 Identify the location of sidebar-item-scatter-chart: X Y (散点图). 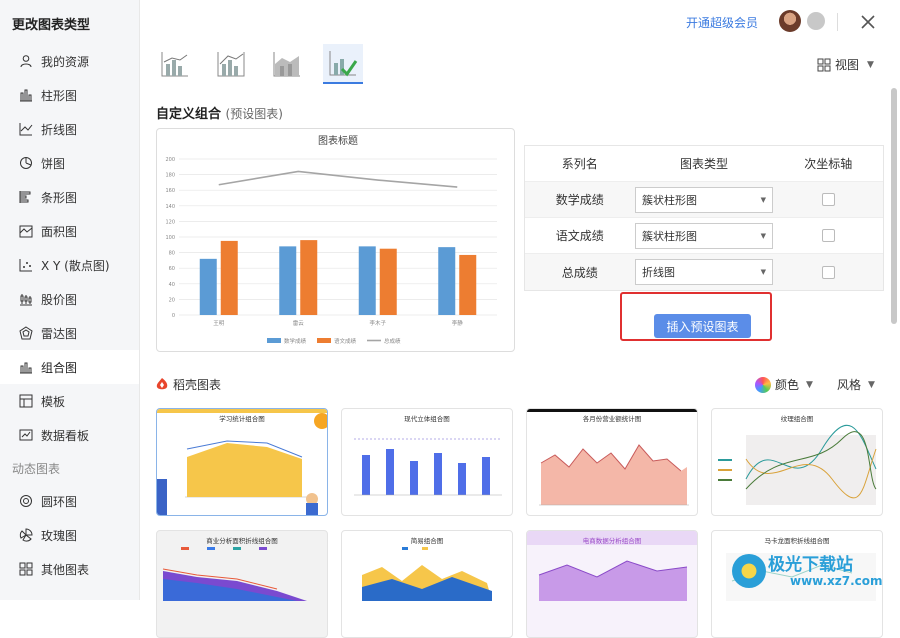
(69, 265).